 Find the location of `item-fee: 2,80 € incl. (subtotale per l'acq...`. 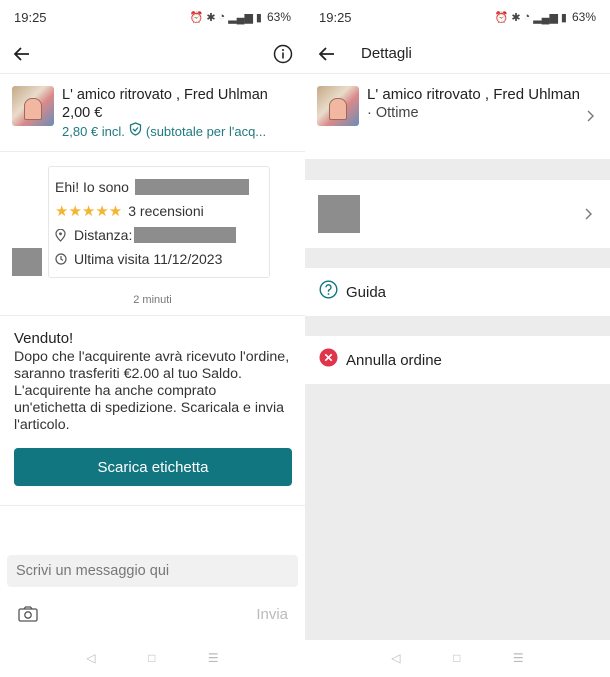

item-fee: 2,80 € incl. (subtotale per l'acq... is located at coordinates (177, 131).